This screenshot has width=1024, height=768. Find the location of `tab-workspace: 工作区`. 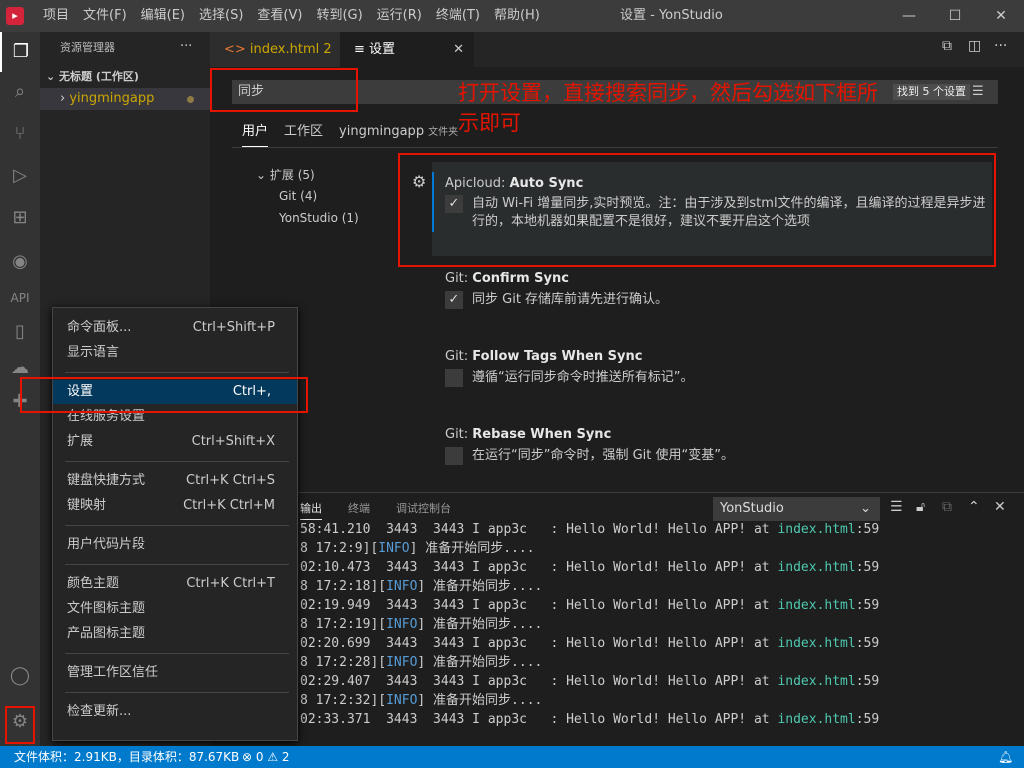

tab-workspace: 工作区 is located at coordinates (303, 132).